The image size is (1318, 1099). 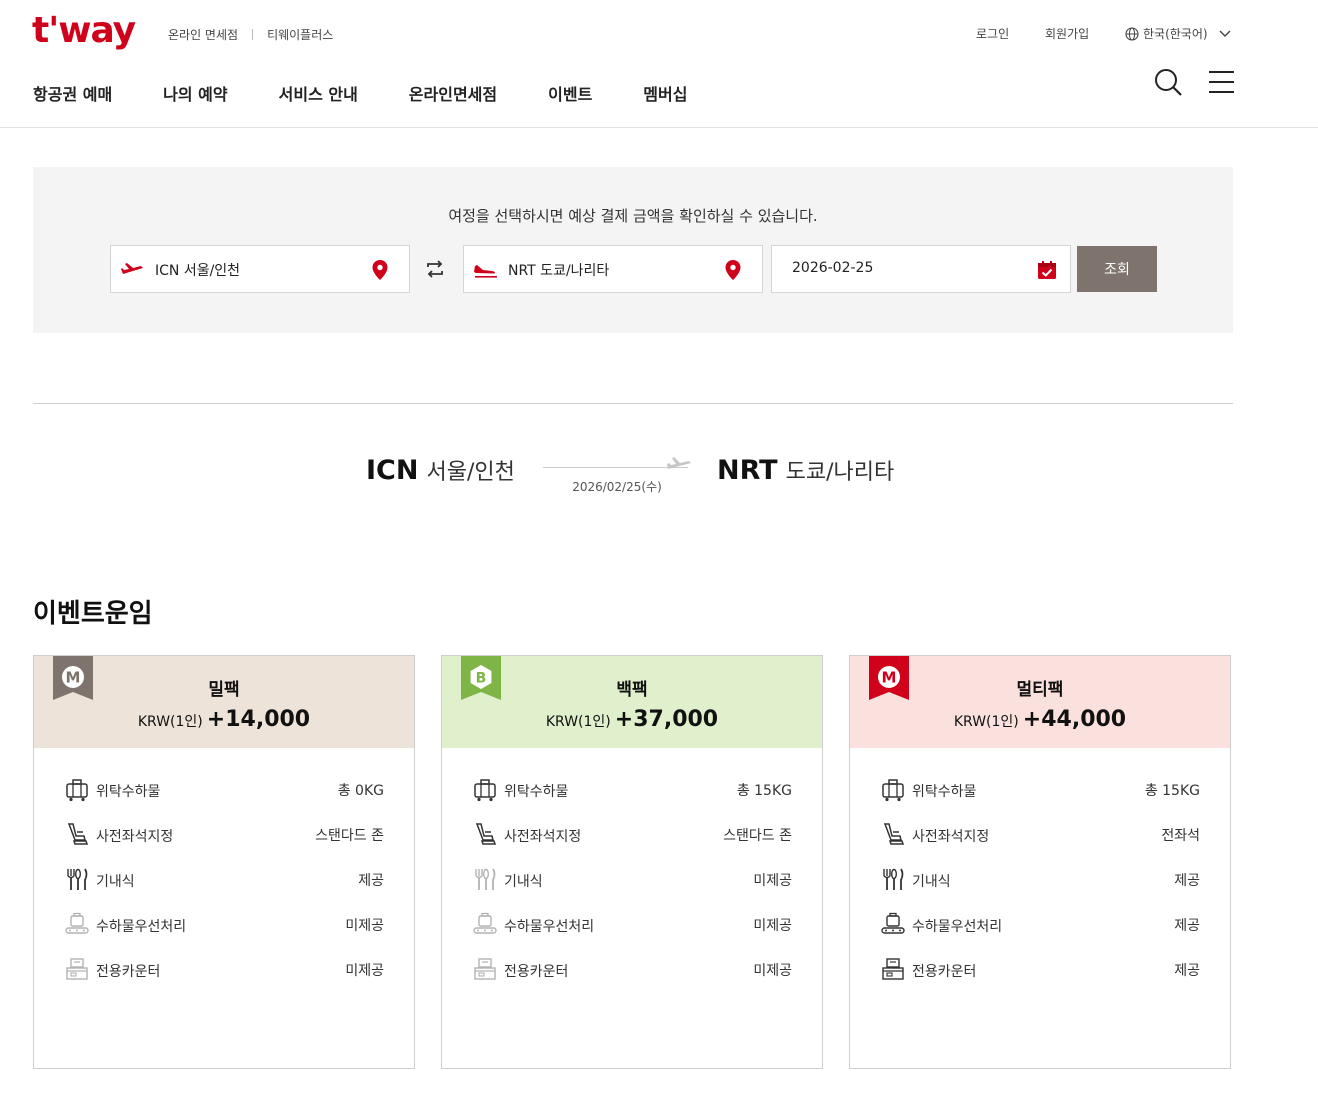 What do you see at coordinates (300, 34) in the screenshot?
I see `tway-plus-link: 티웨이플러스` at bounding box center [300, 34].